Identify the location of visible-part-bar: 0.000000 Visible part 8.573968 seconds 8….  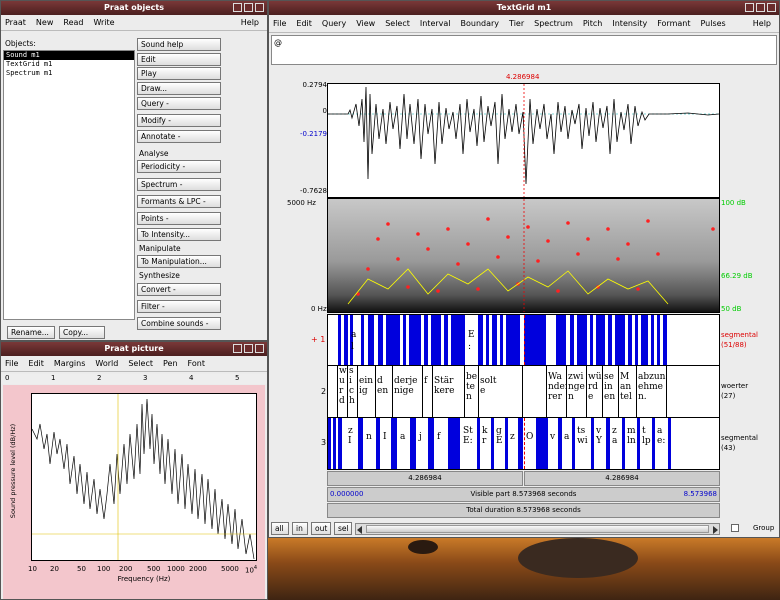
(523, 494).